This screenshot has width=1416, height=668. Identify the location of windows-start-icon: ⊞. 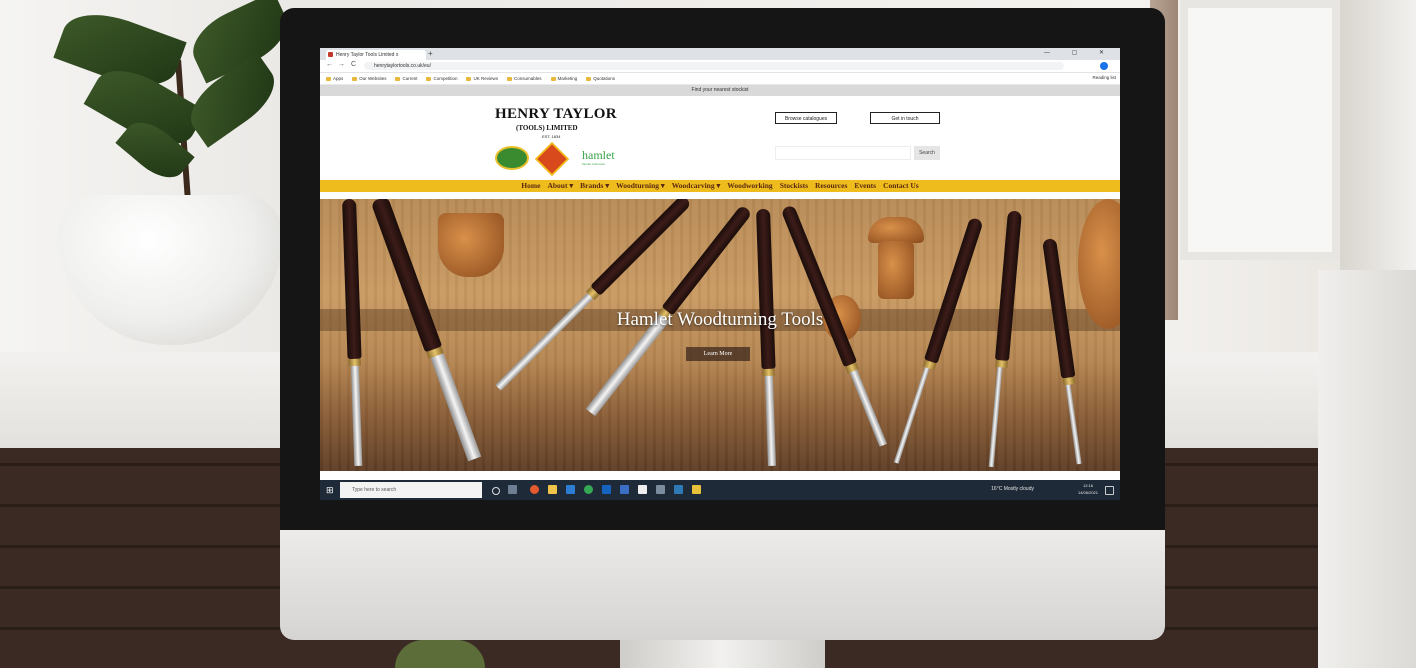
(331, 490).